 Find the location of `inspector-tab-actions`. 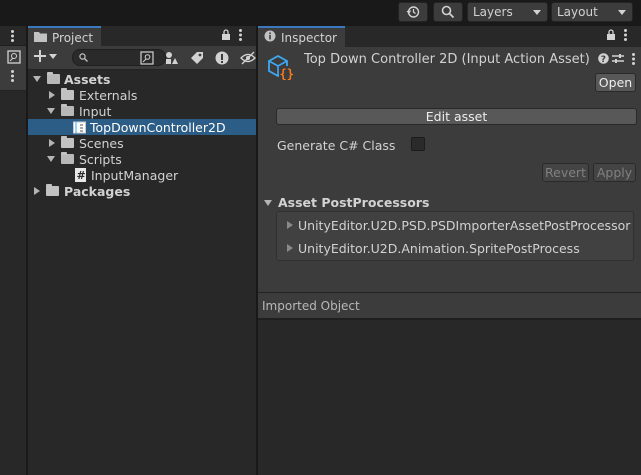

inspector-tab-actions is located at coordinates (616, 36).